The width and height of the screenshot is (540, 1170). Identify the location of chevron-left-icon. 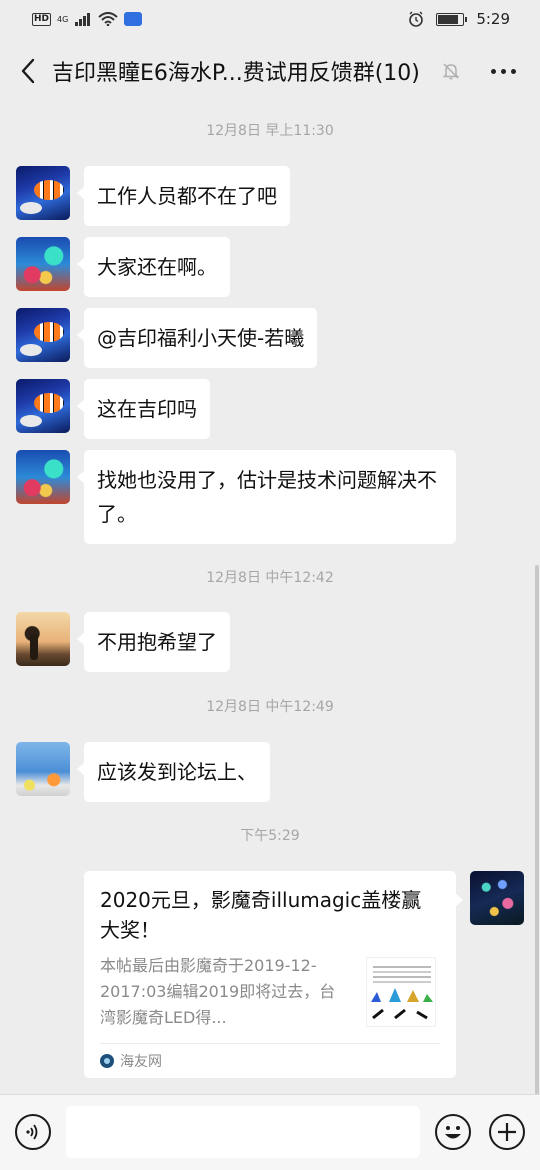
(28, 71).